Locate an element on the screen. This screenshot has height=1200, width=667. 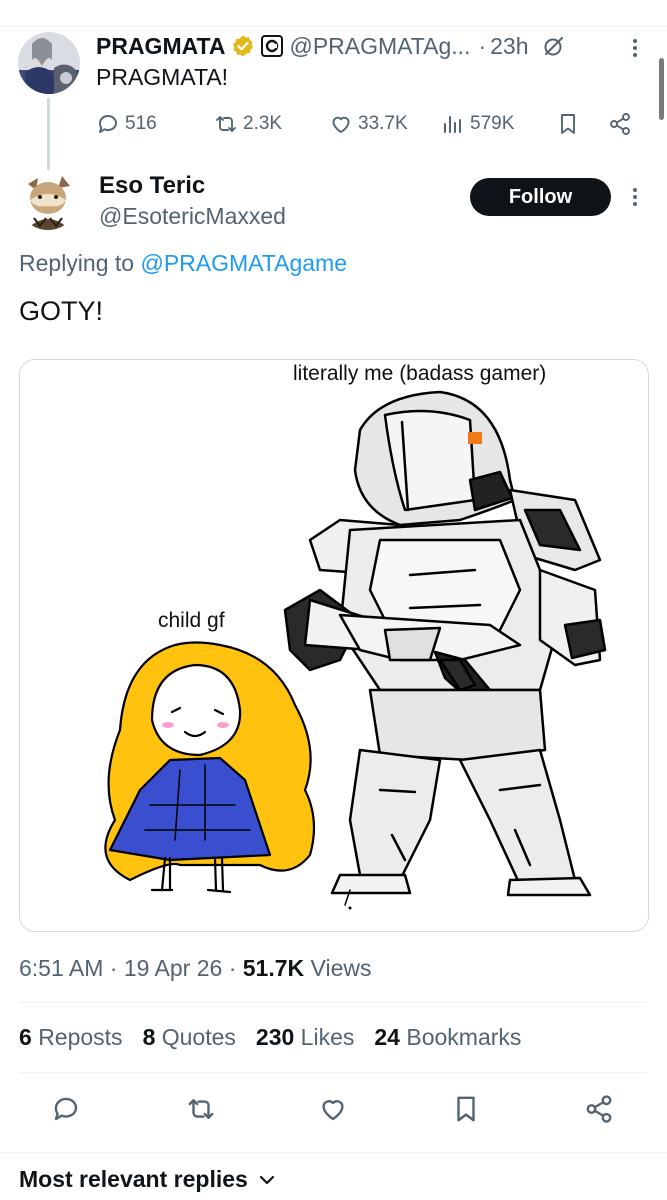
stat-label: Bookmarks is located at coordinates (464, 1037).